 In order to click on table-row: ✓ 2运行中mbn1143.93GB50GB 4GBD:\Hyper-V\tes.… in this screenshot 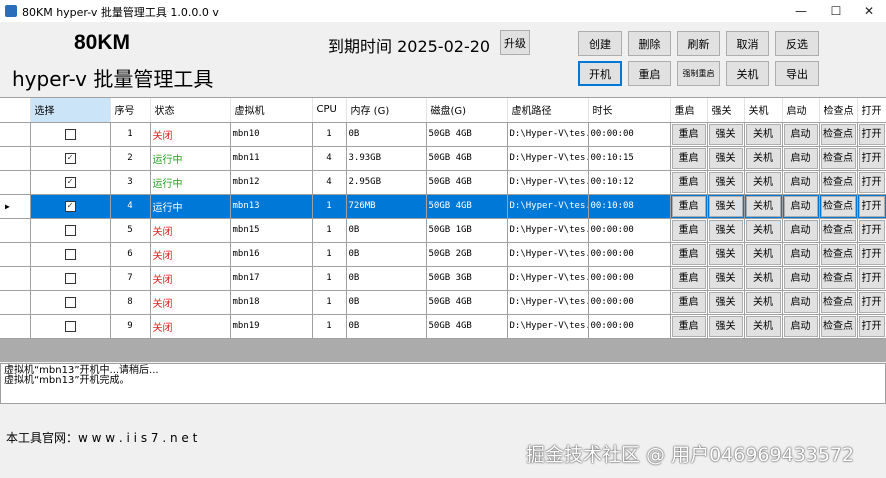, I will do `click(443, 158)`.